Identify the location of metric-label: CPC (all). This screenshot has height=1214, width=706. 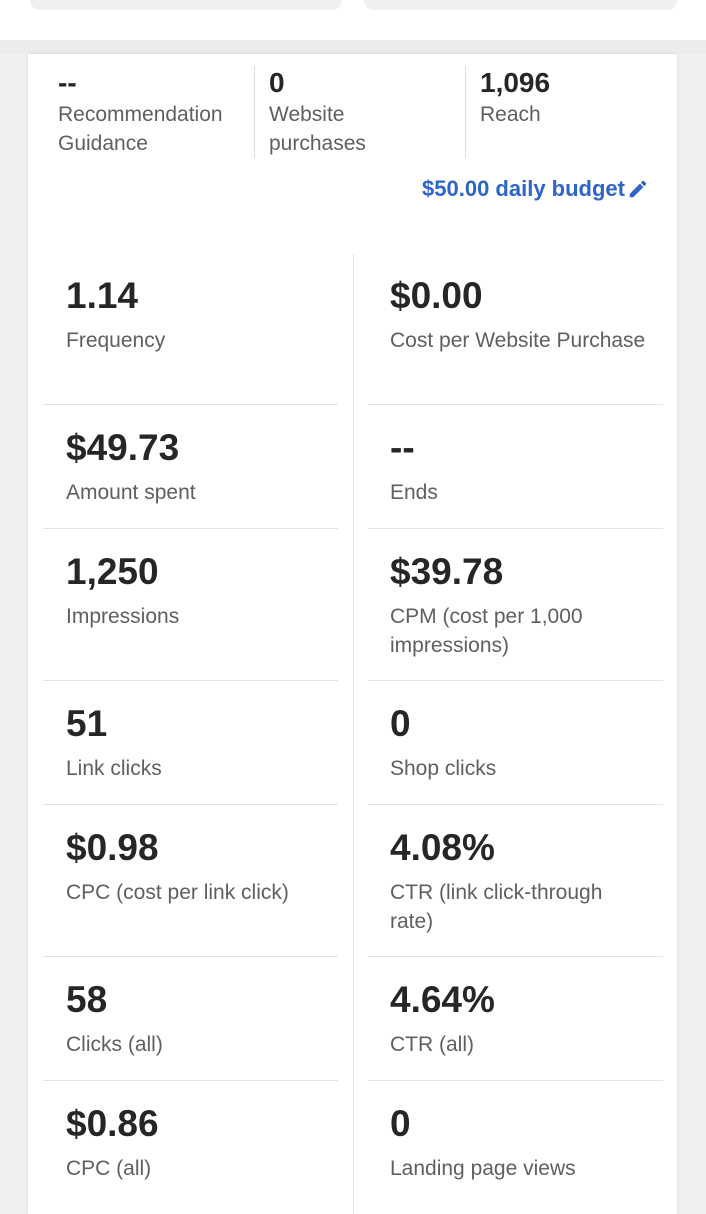
(109, 1168).